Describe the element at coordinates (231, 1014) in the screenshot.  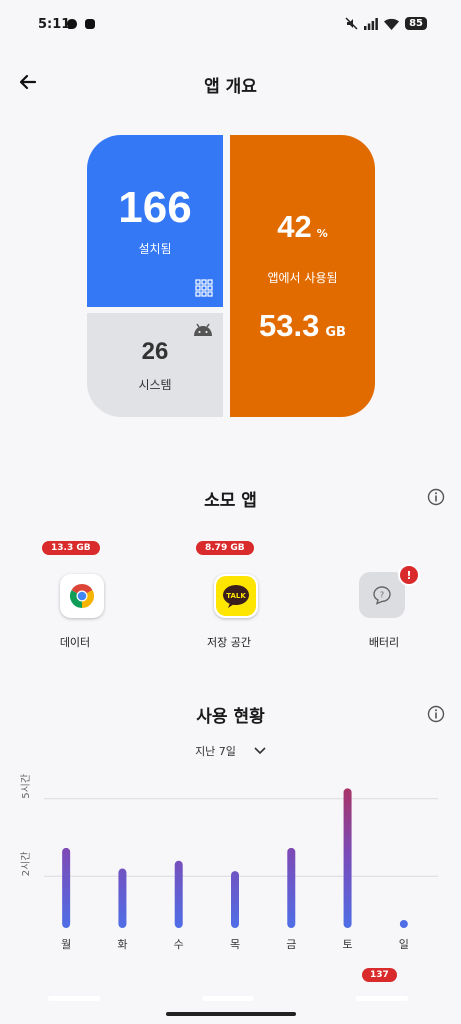
I see `home-indicator` at that location.